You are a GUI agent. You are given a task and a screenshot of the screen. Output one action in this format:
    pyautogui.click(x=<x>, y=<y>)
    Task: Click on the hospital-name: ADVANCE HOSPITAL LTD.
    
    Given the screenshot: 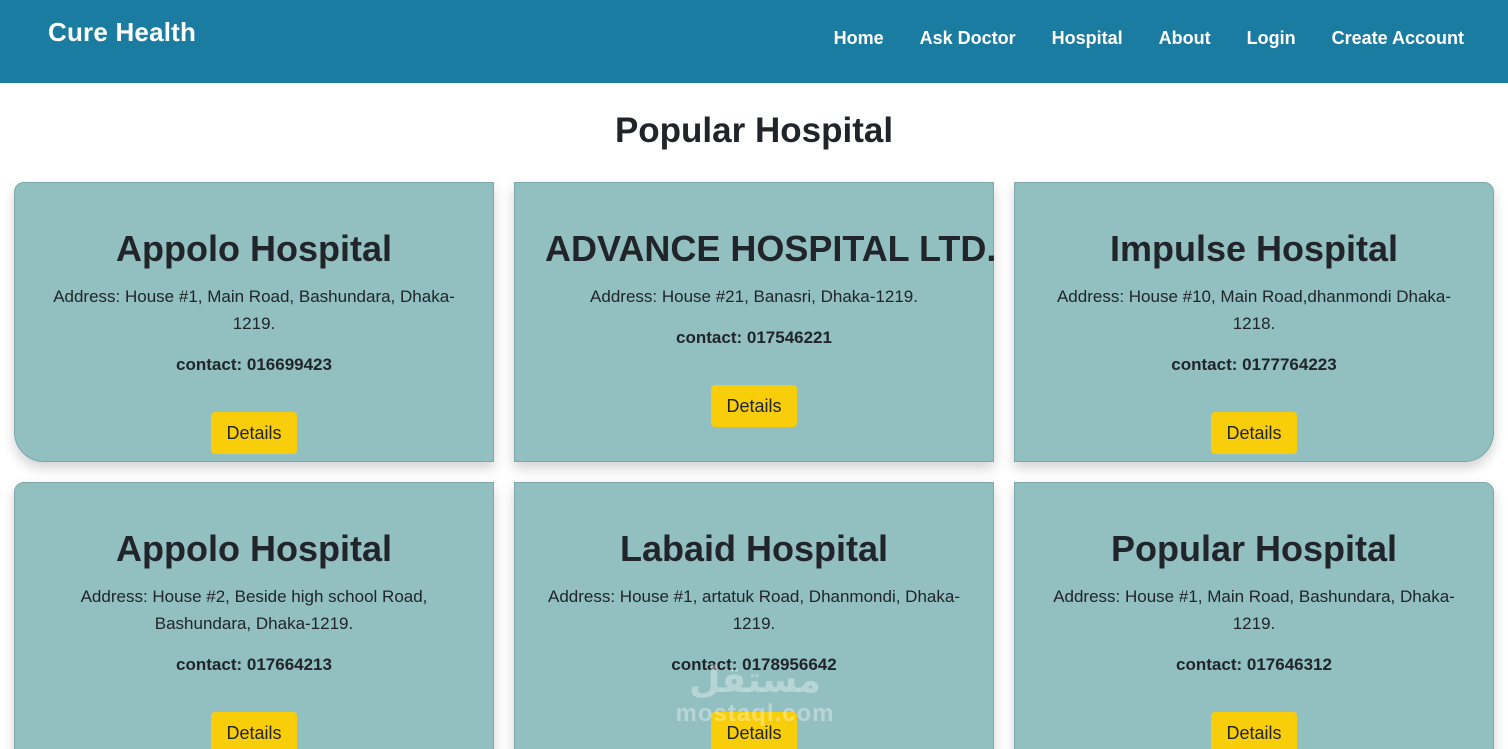 What is the action you would take?
    pyautogui.click(x=771, y=248)
    